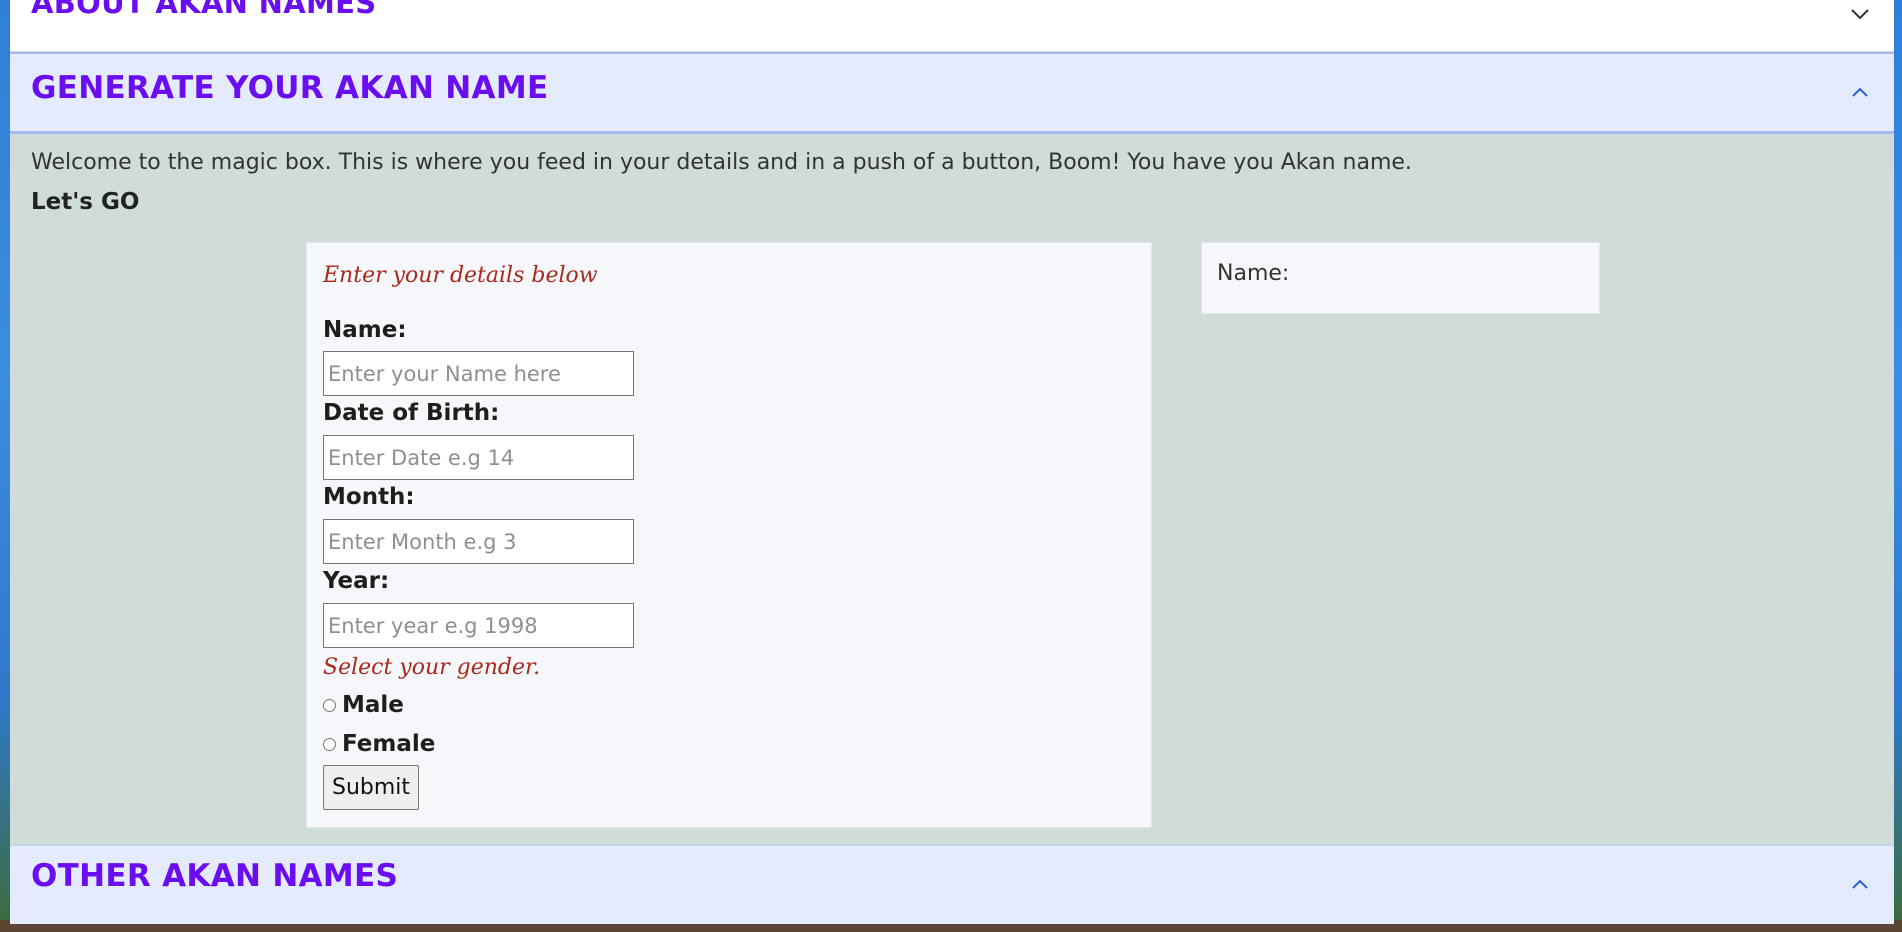 The width and height of the screenshot is (1902, 932). Describe the element at coordinates (432, 667) in the screenshot. I see `gender-prompt: Select your gender.` at that location.